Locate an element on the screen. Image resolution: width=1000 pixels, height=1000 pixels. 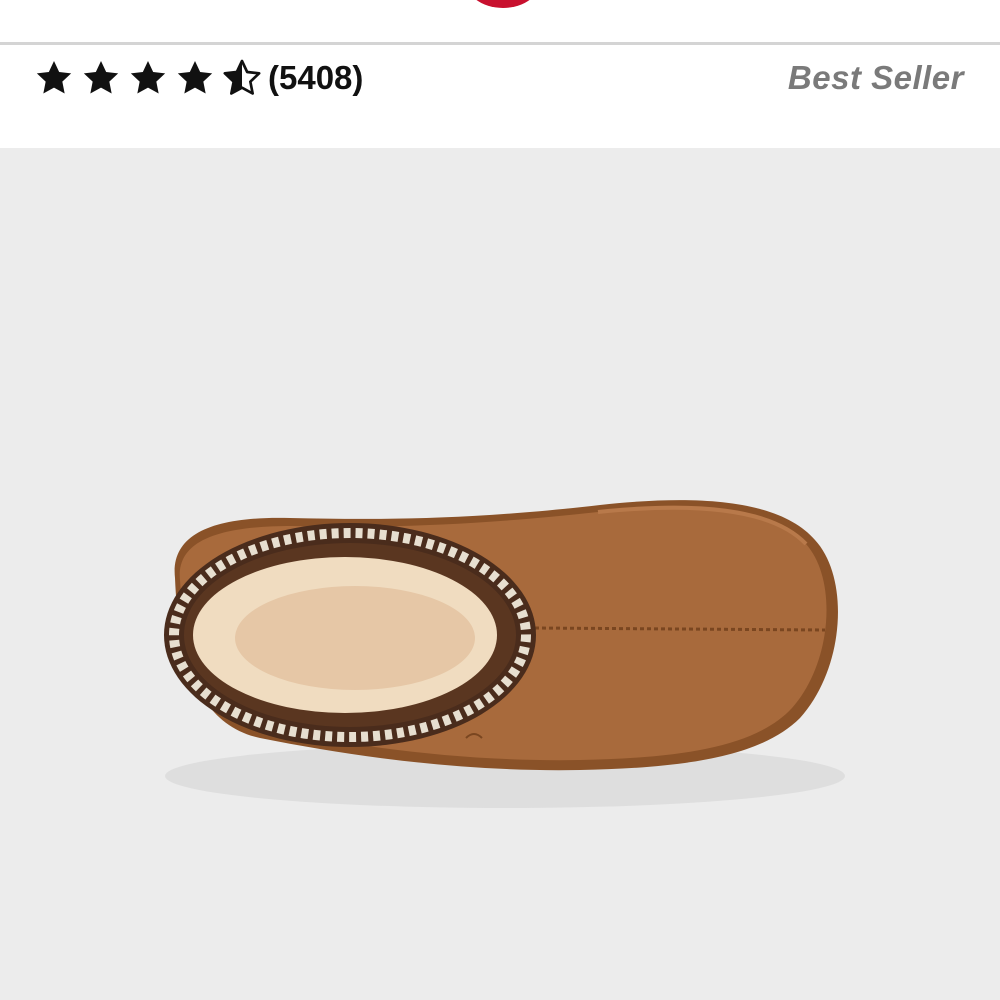
review-count: (5408) is located at coordinates (315, 78).